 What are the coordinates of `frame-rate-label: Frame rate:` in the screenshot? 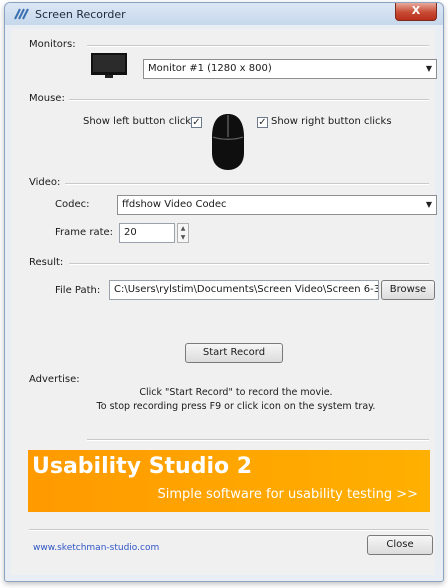 It's located at (84, 232).